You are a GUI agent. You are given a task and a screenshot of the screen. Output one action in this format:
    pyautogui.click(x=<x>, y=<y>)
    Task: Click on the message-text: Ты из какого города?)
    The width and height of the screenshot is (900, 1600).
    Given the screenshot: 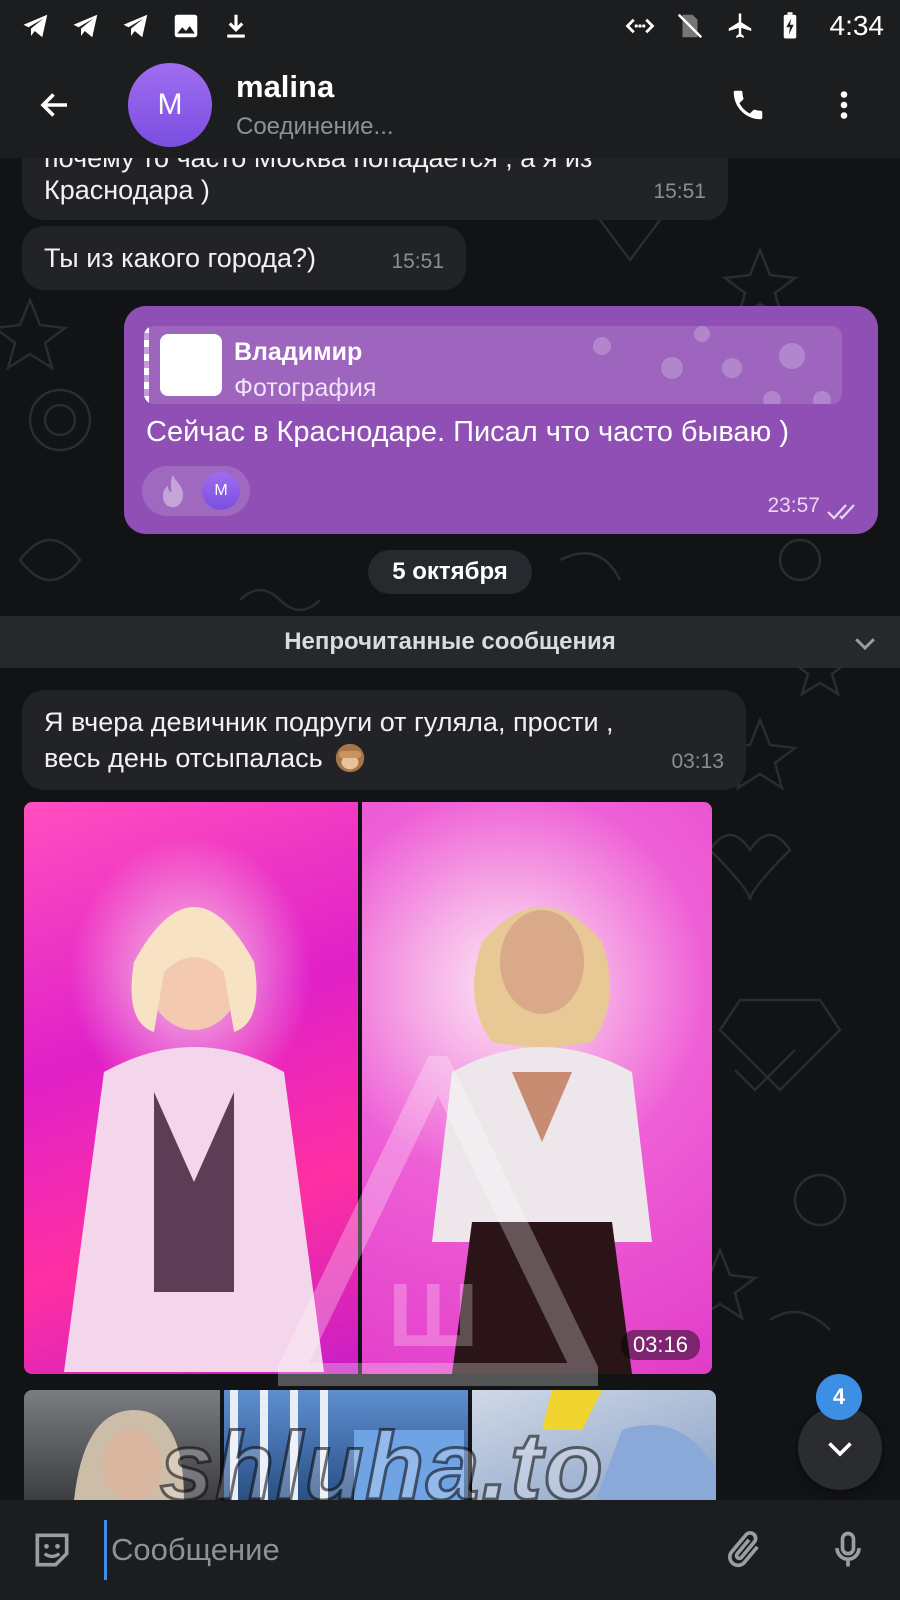 What is the action you would take?
    pyautogui.click(x=180, y=258)
    